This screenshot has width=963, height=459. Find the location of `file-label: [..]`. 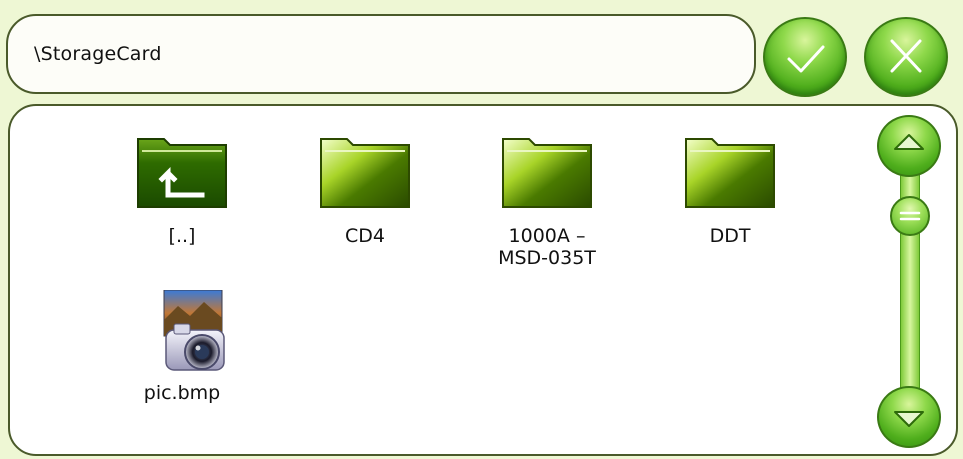

file-label: [..] is located at coordinates (182, 236).